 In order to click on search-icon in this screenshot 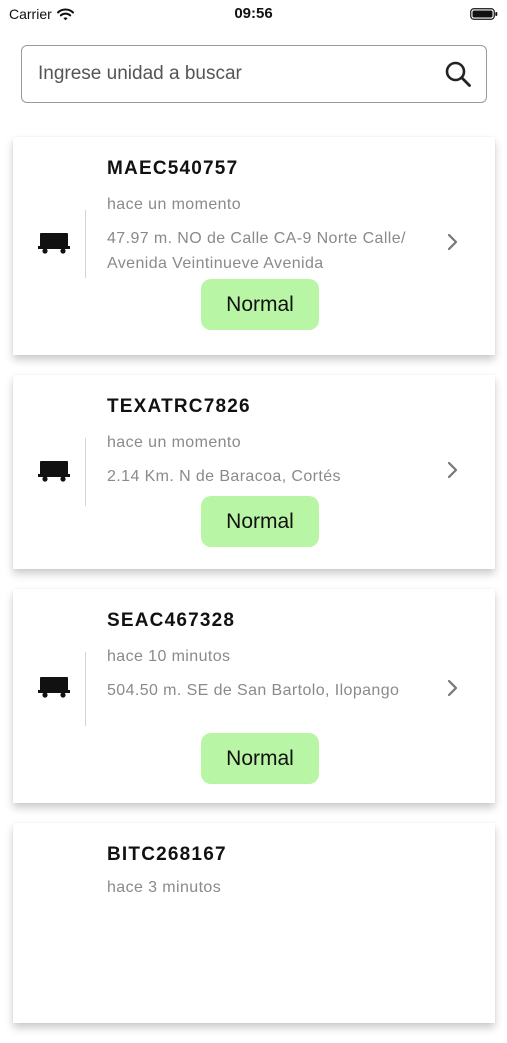, I will do `click(458, 74)`.